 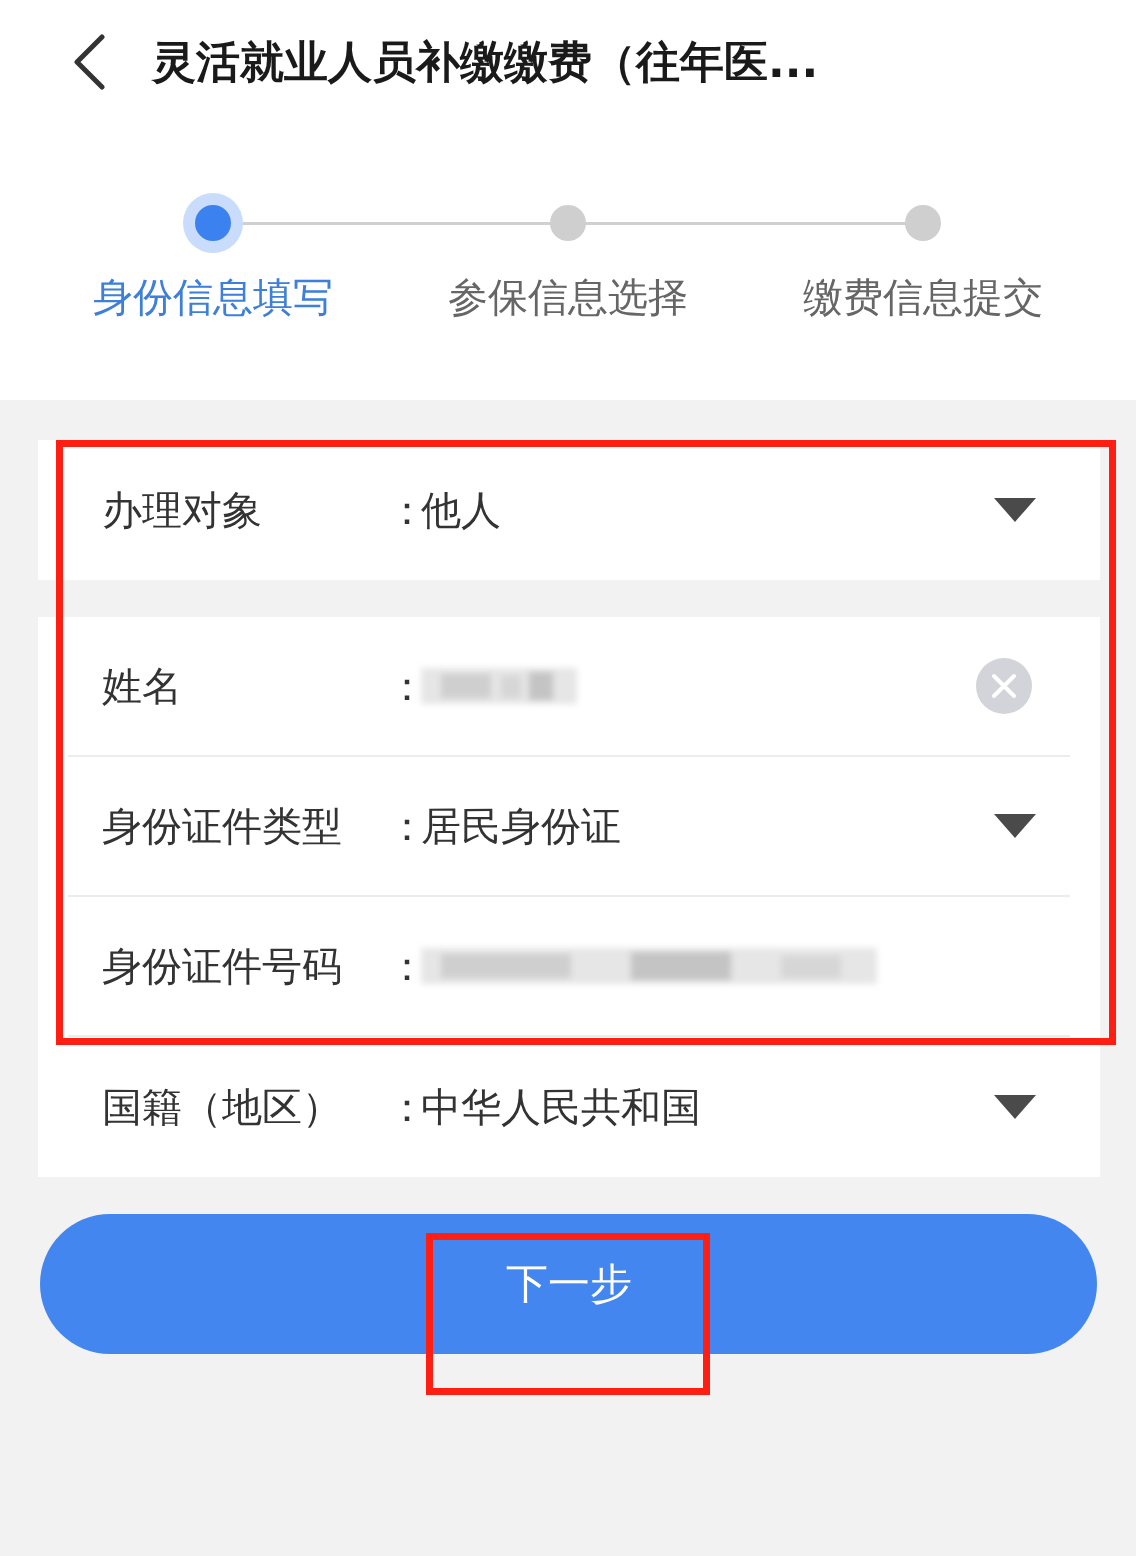 I want to click on step-tab: 身份信息填写, so click(x=213, y=297).